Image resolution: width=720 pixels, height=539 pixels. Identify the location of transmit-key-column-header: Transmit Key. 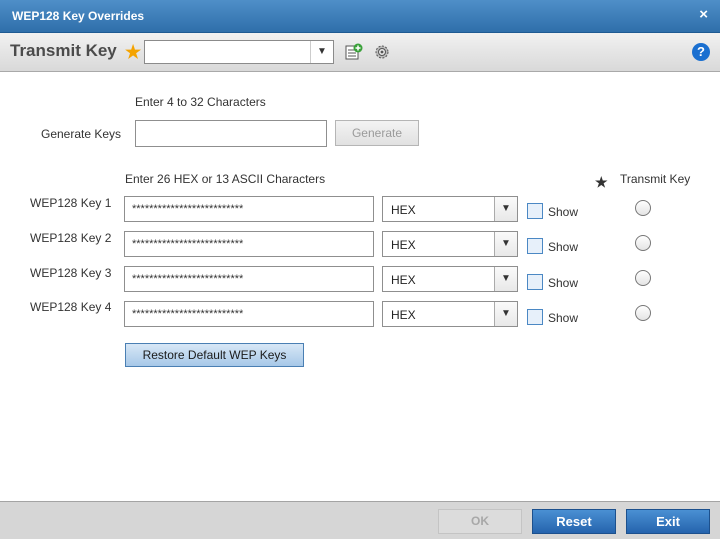
(655, 179).